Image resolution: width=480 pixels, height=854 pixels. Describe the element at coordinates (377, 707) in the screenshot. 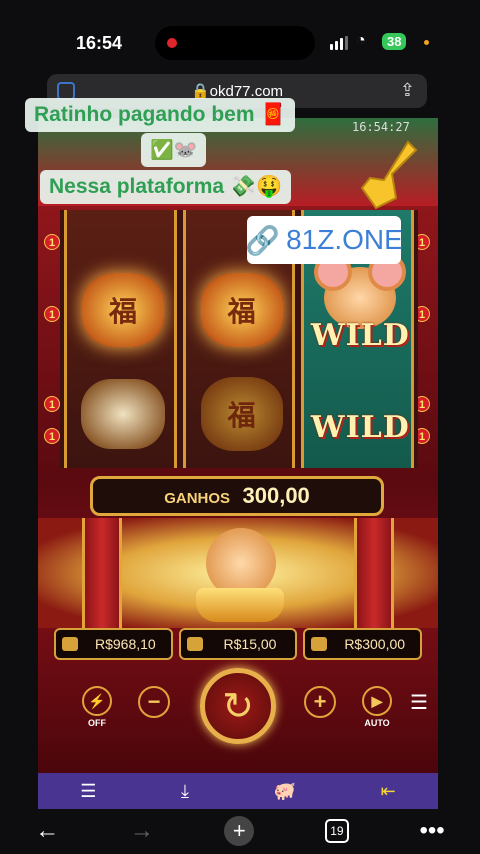

I see `autoplay-button: ▶ AUTO` at that location.